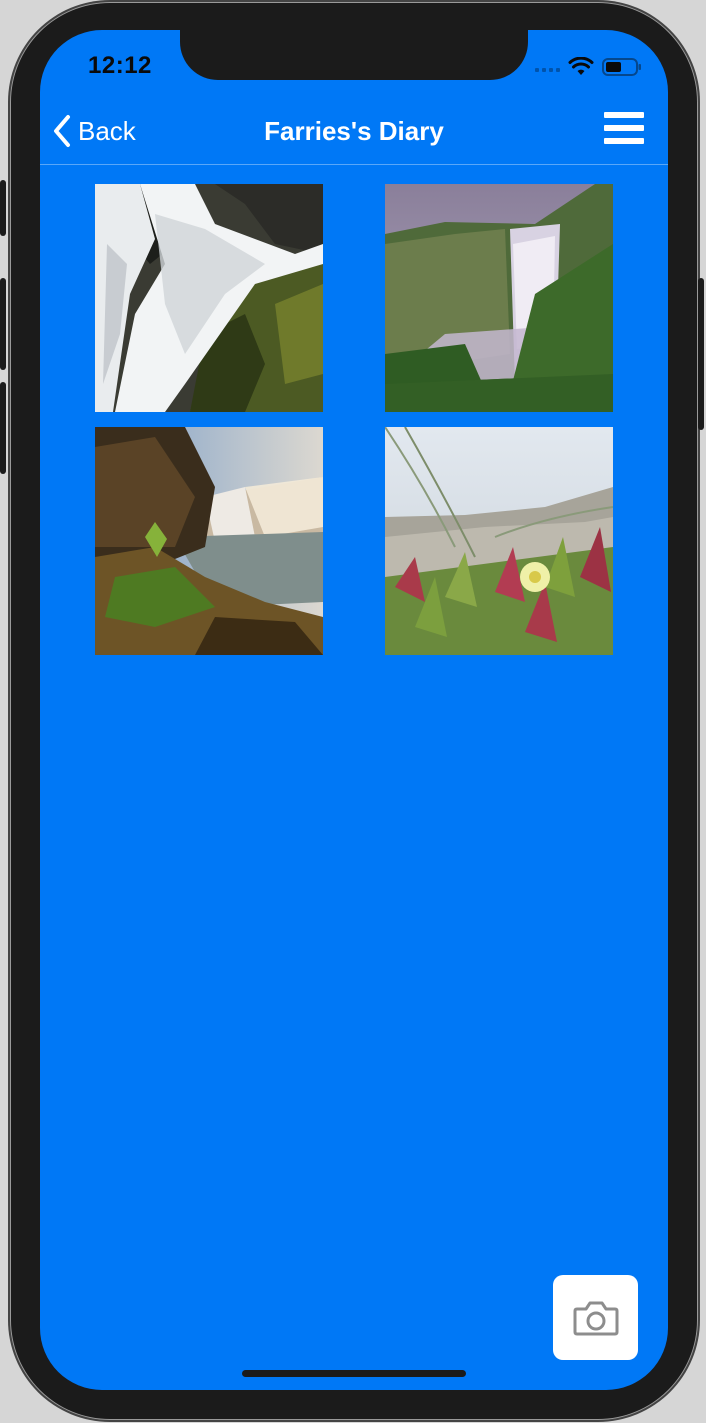 This screenshot has height=1423, width=706. What do you see at coordinates (3, 324) in the screenshot?
I see `volume-up-button` at bounding box center [3, 324].